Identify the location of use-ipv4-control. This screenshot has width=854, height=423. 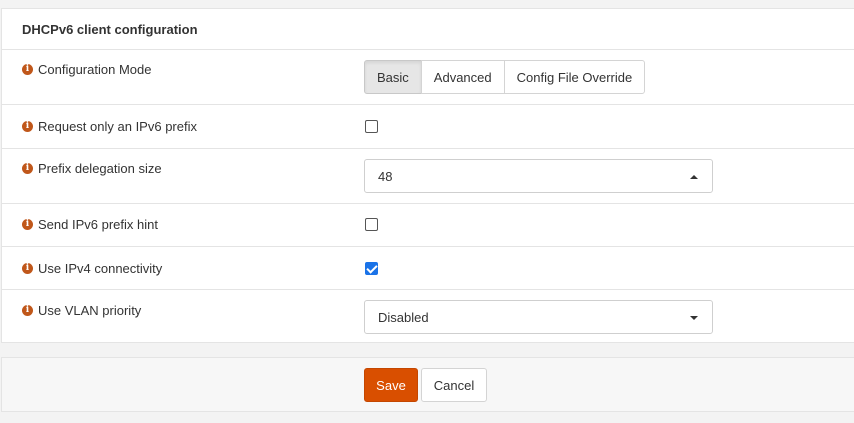
(371, 268).